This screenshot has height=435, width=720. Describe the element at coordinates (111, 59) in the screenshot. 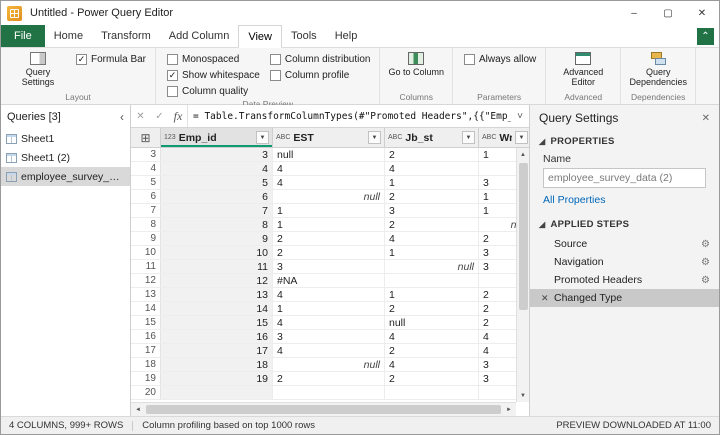

I see `checkbox-formula-bar: ✓ Formula Bar` at that location.